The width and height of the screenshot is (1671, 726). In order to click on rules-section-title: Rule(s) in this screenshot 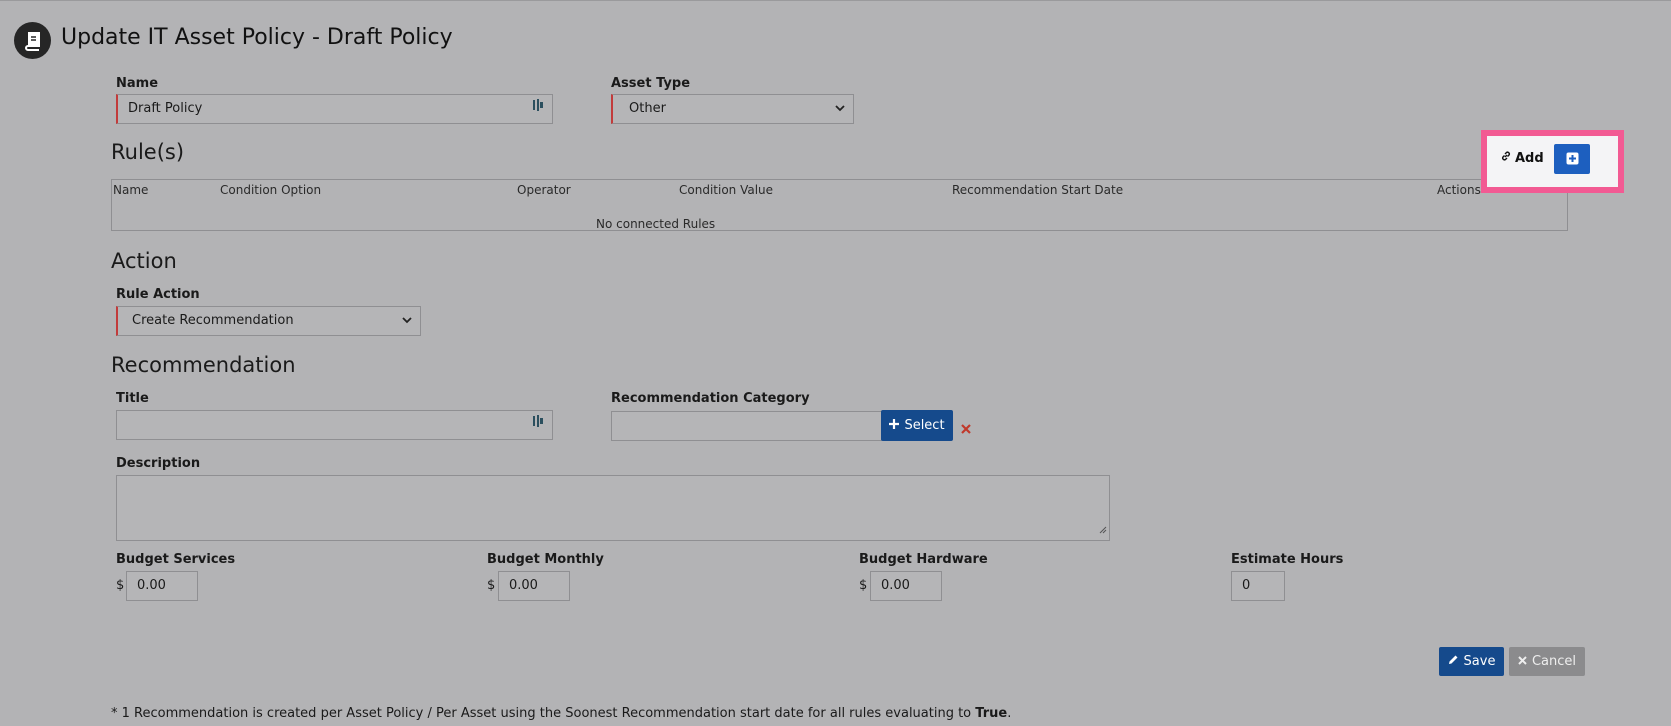, I will do `click(148, 152)`.